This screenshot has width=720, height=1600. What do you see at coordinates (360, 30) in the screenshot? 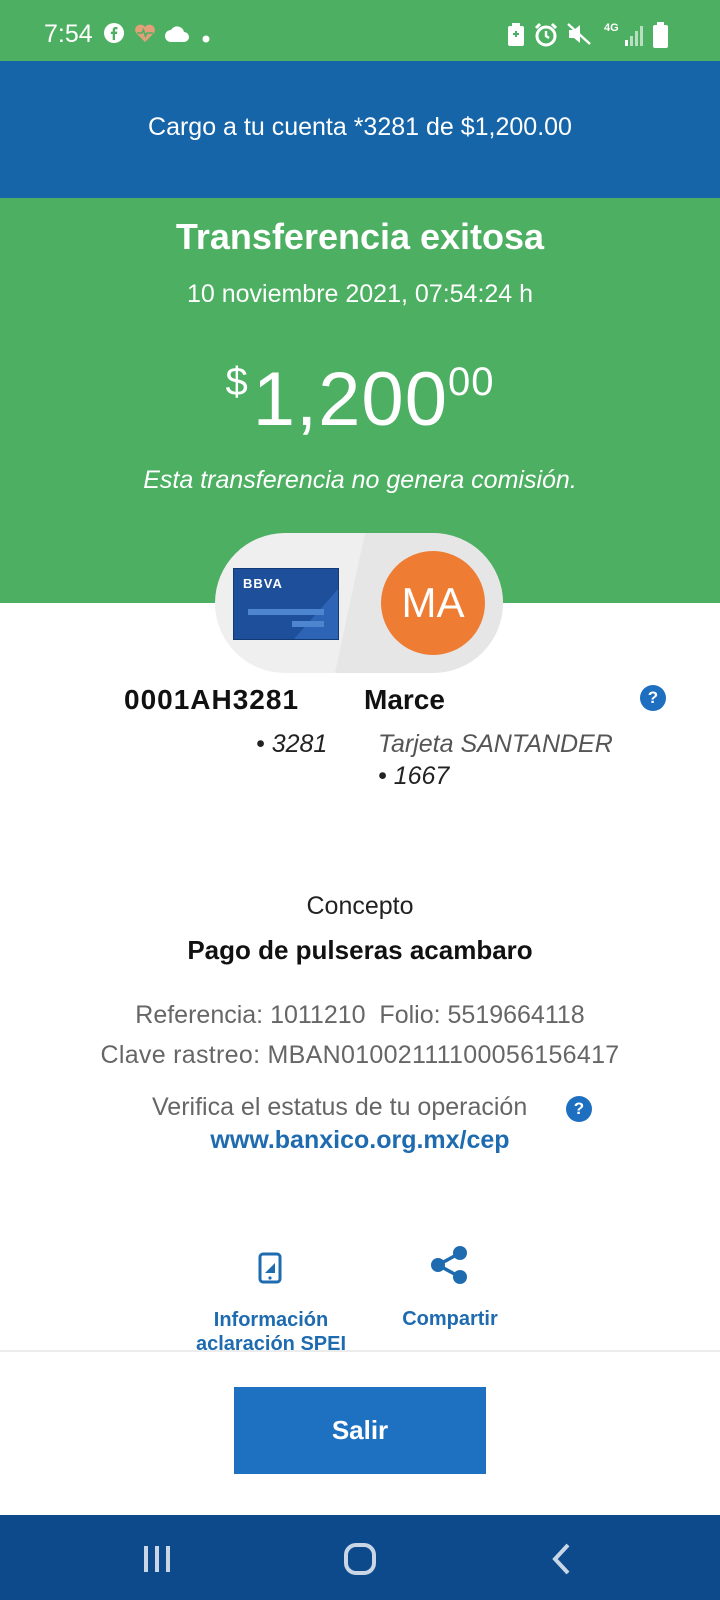
I see `status-bar: 7:54 4G` at bounding box center [360, 30].